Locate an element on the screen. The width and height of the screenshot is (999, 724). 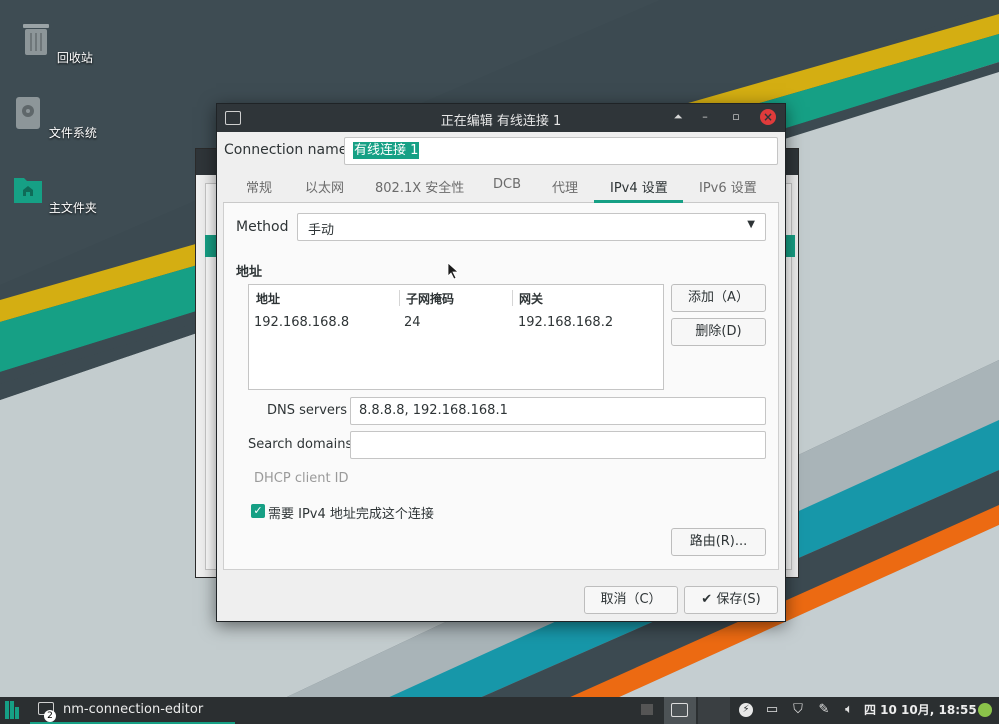
dns-servers-field: 8.8.8.8, 192.168.168.1 is located at coordinates (558, 411).